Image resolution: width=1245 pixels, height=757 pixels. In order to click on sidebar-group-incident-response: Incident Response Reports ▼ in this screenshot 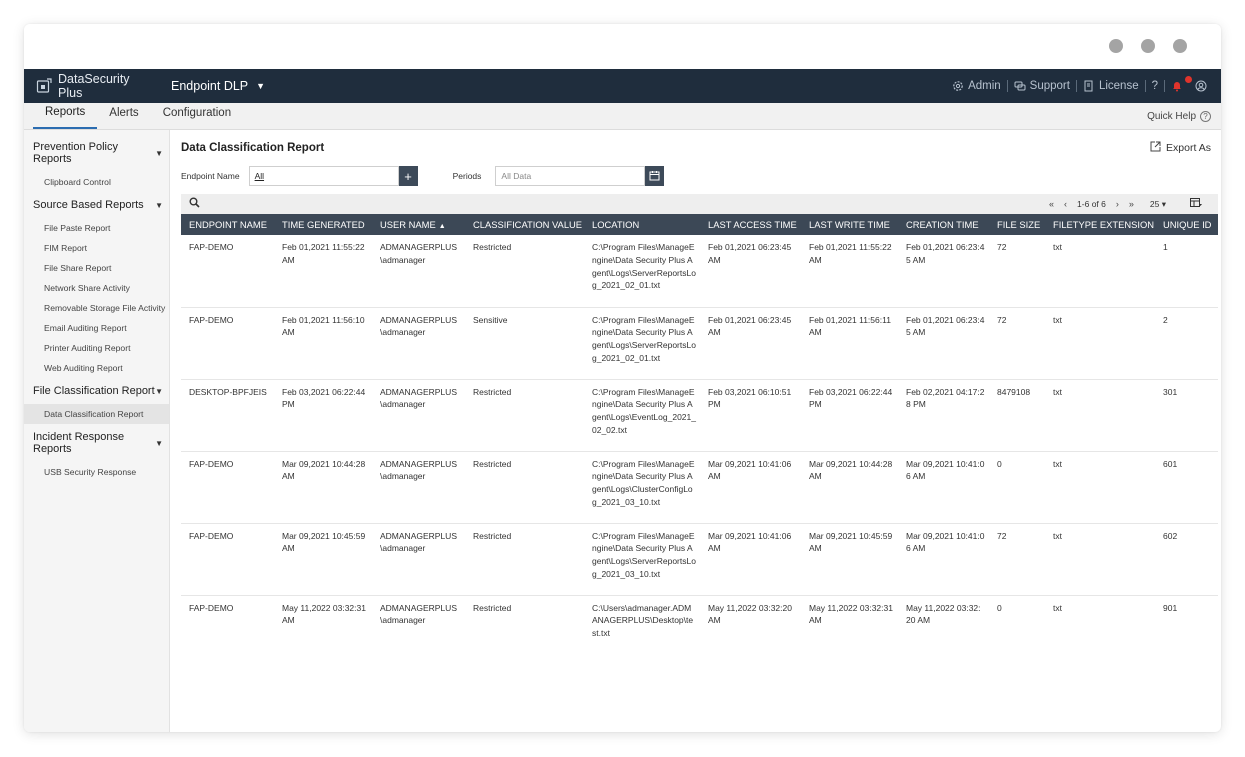, I will do `click(96, 443)`.